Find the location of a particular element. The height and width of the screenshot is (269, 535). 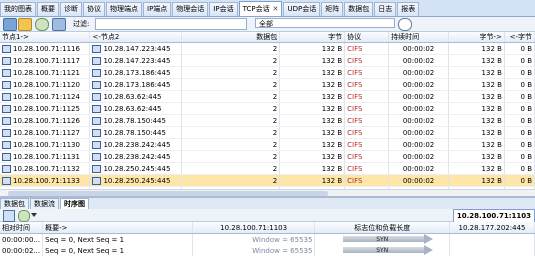

cell-text: 10.28.100.71:1126 is located at coordinates (46, 120).